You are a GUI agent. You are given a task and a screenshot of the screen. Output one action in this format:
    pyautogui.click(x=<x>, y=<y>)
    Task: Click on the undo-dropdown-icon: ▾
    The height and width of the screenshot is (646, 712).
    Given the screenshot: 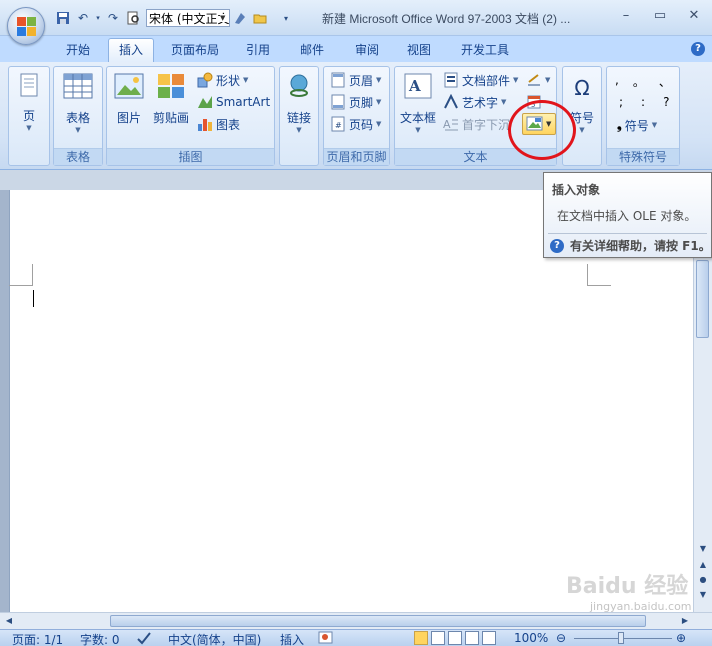 What is the action you would take?
    pyautogui.click(x=98, y=18)
    